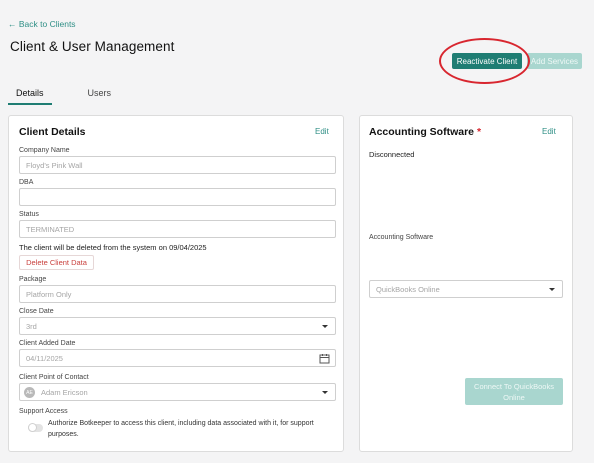 The width and height of the screenshot is (594, 463). I want to click on close-date-value: 3rd, so click(31, 326).